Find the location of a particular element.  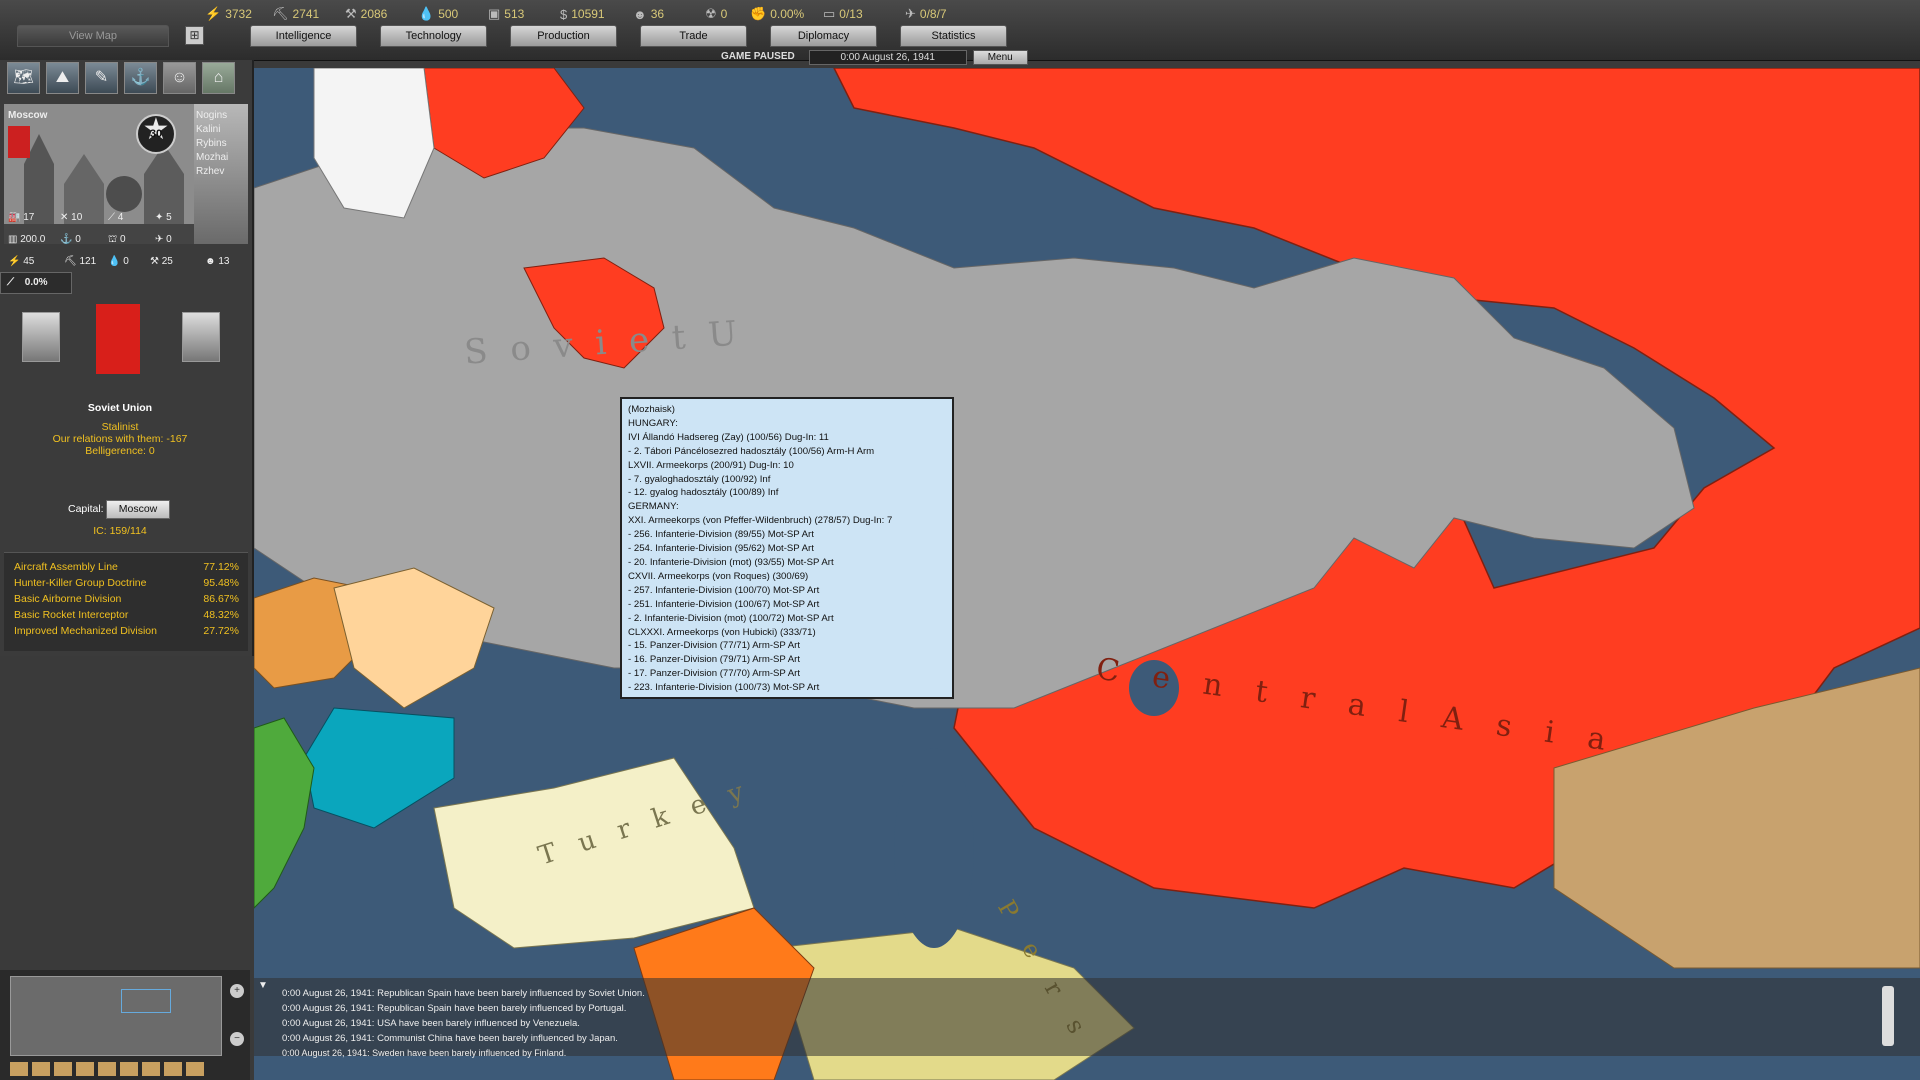

manpower-icon: ☻ is located at coordinates (640, 14).